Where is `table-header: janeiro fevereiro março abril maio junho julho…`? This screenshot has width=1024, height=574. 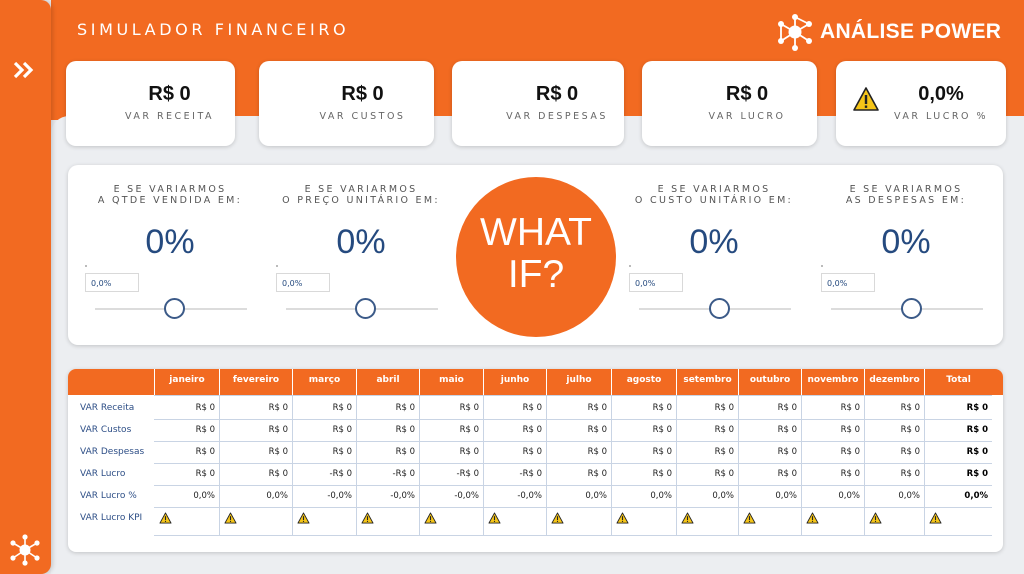 table-header: janeiro fevereiro março abril maio junho julho… is located at coordinates (535, 382).